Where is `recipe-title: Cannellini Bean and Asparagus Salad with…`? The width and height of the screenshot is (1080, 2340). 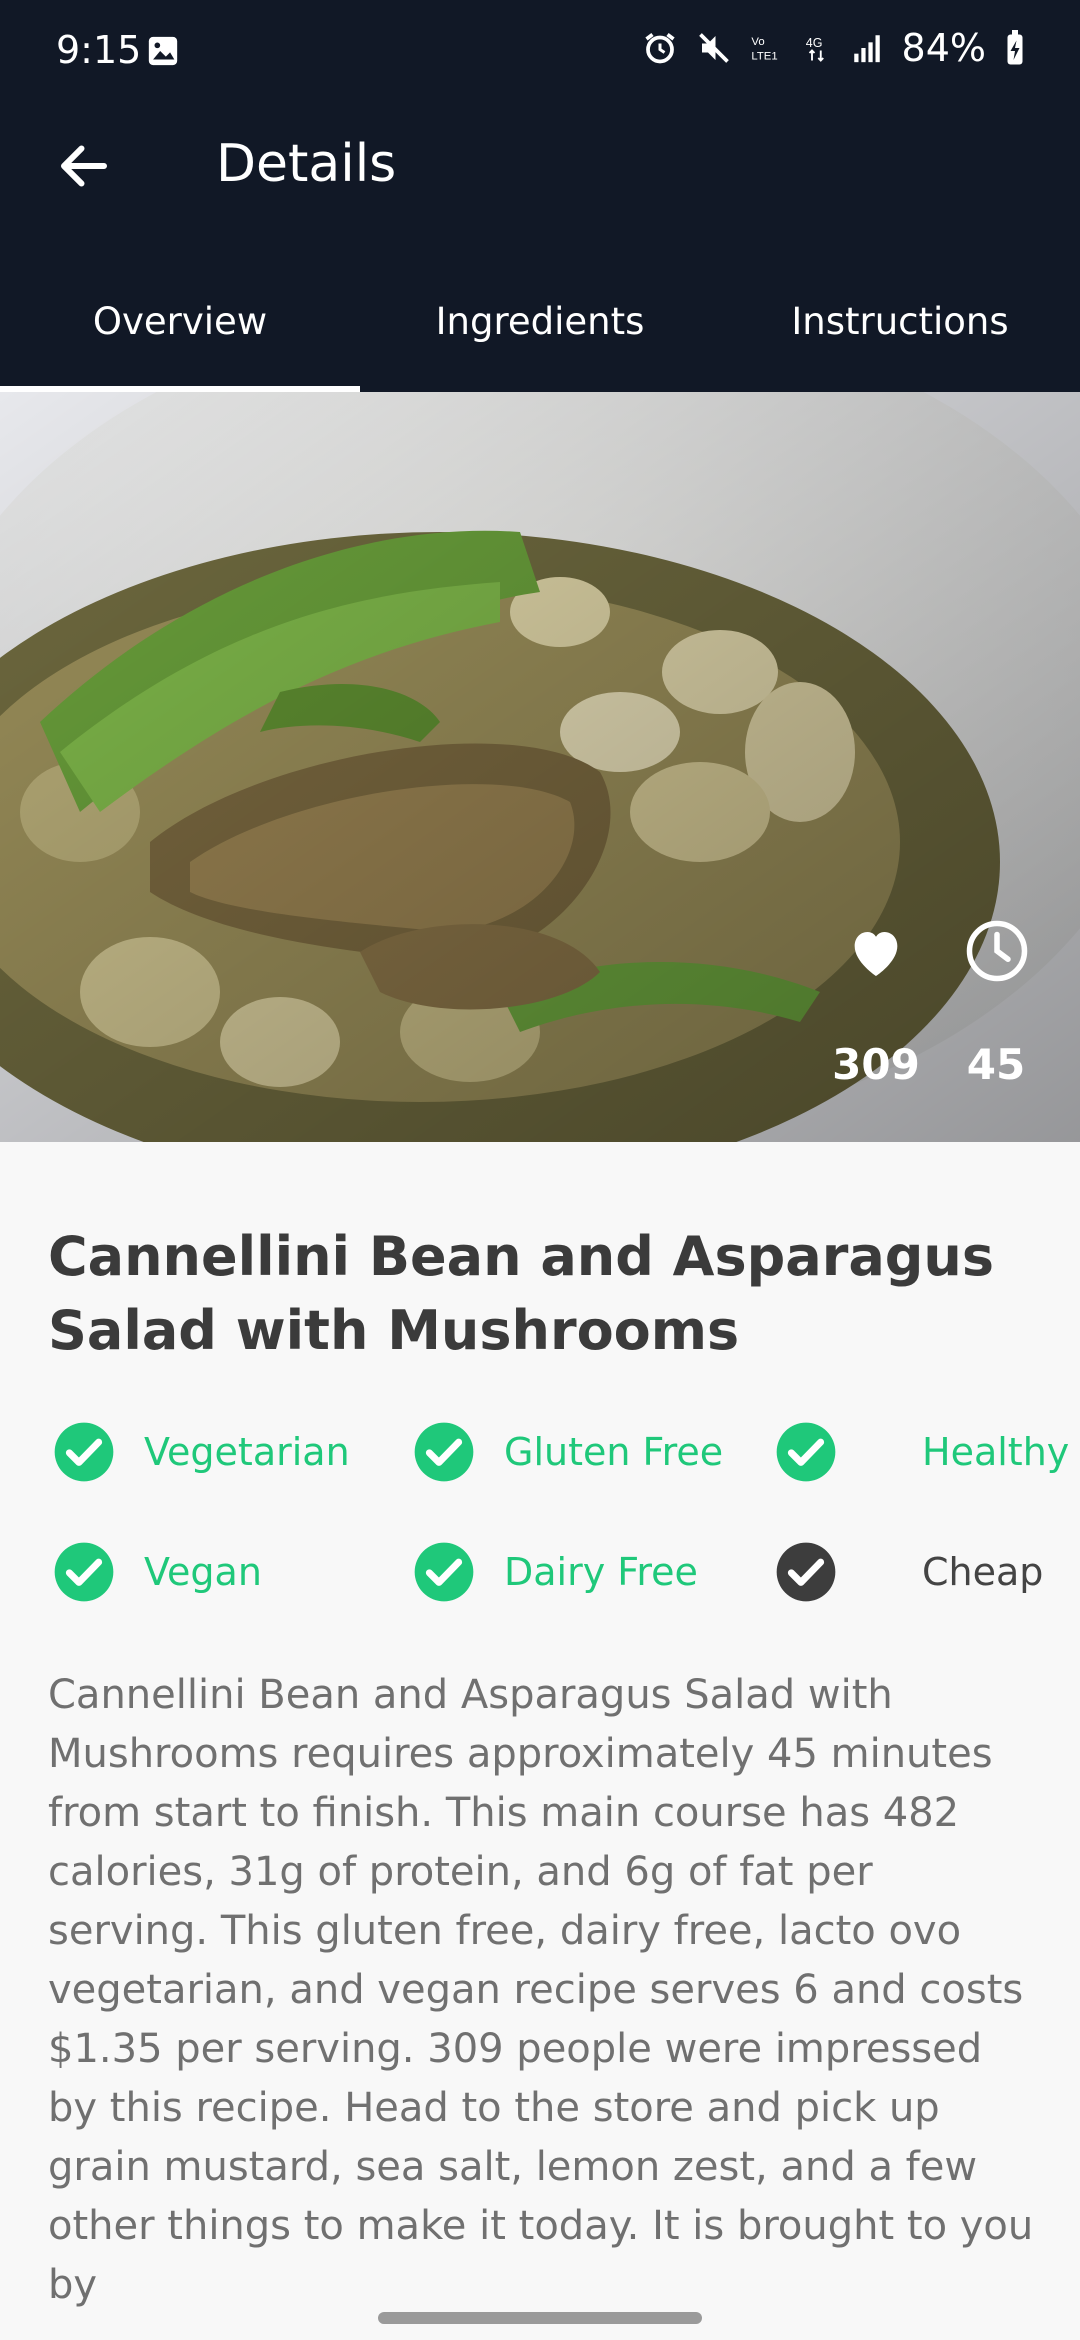
recipe-title: Cannellini Bean and Asparagus Salad with… is located at coordinates (521, 1293).